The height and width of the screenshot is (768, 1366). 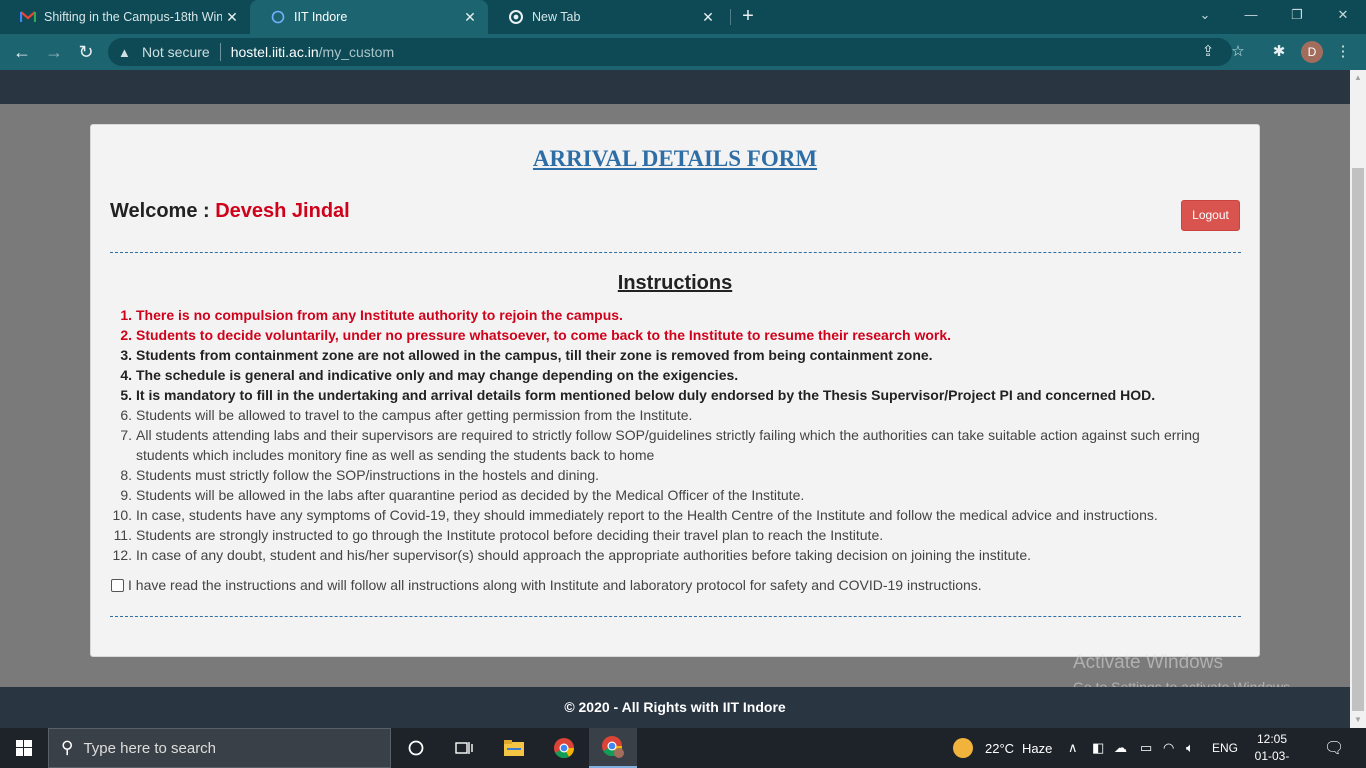 What do you see at coordinates (126, 415) in the screenshot?
I see `instruction-number: 6.` at bounding box center [126, 415].